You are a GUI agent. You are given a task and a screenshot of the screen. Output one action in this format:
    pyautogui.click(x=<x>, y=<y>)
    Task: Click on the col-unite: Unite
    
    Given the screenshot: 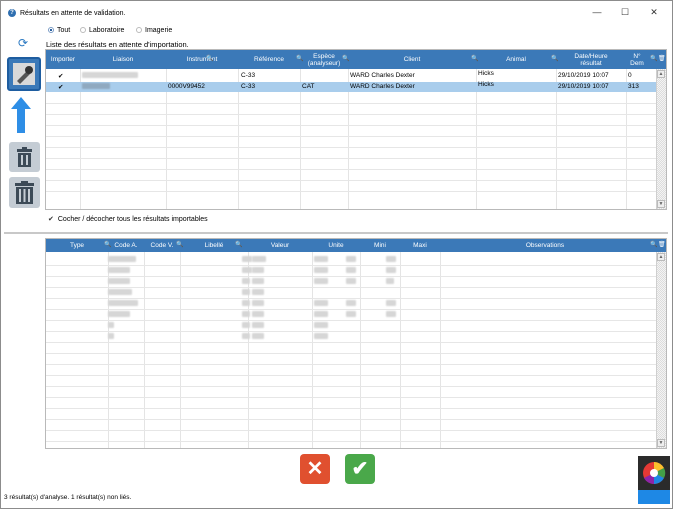 What is the action you would take?
    pyautogui.click(x=336, y=245)
    